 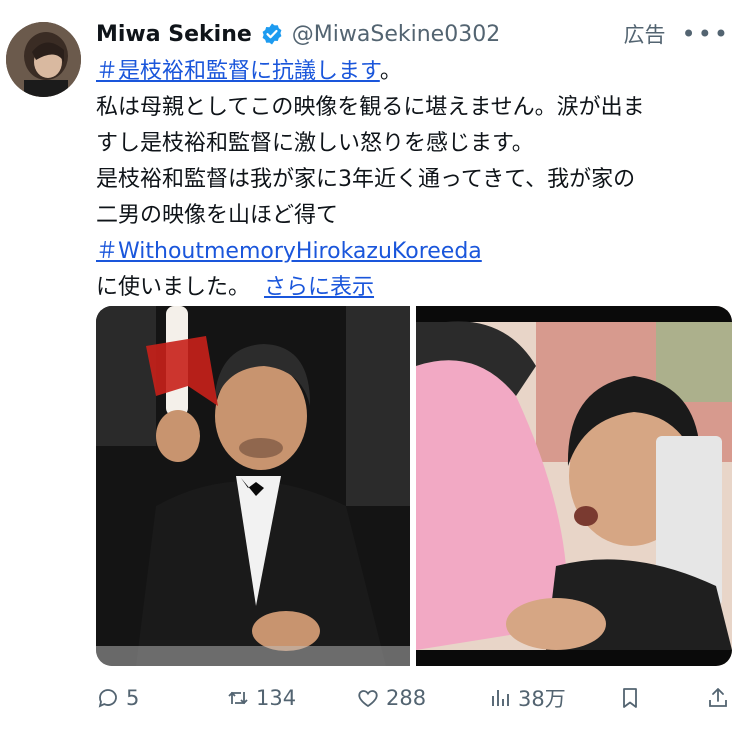 I want to click on reply-count: 5, so click(x=133, y=698).